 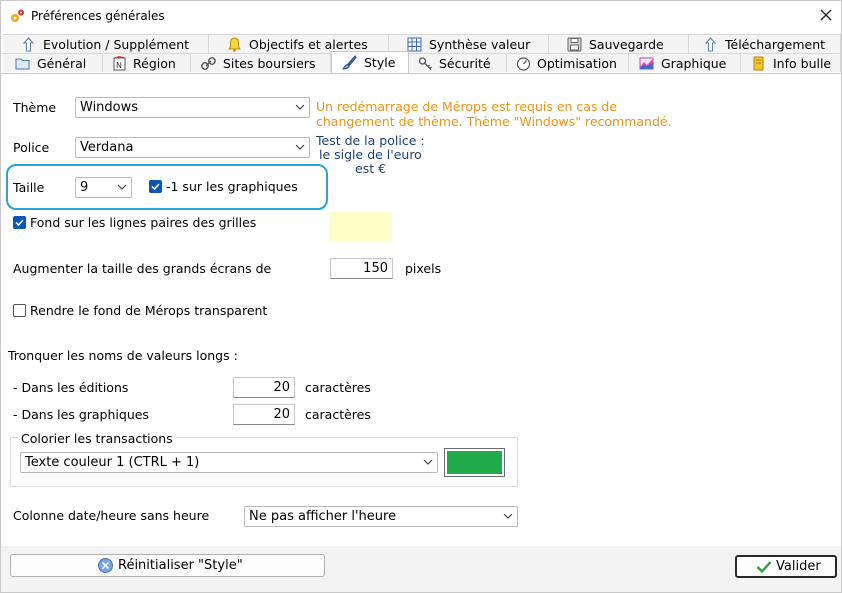 What do you see at coordinates (370, 140) in the screenshot?
I see `font-test-line1: Test de la police :` at bounding box center [370, 140].